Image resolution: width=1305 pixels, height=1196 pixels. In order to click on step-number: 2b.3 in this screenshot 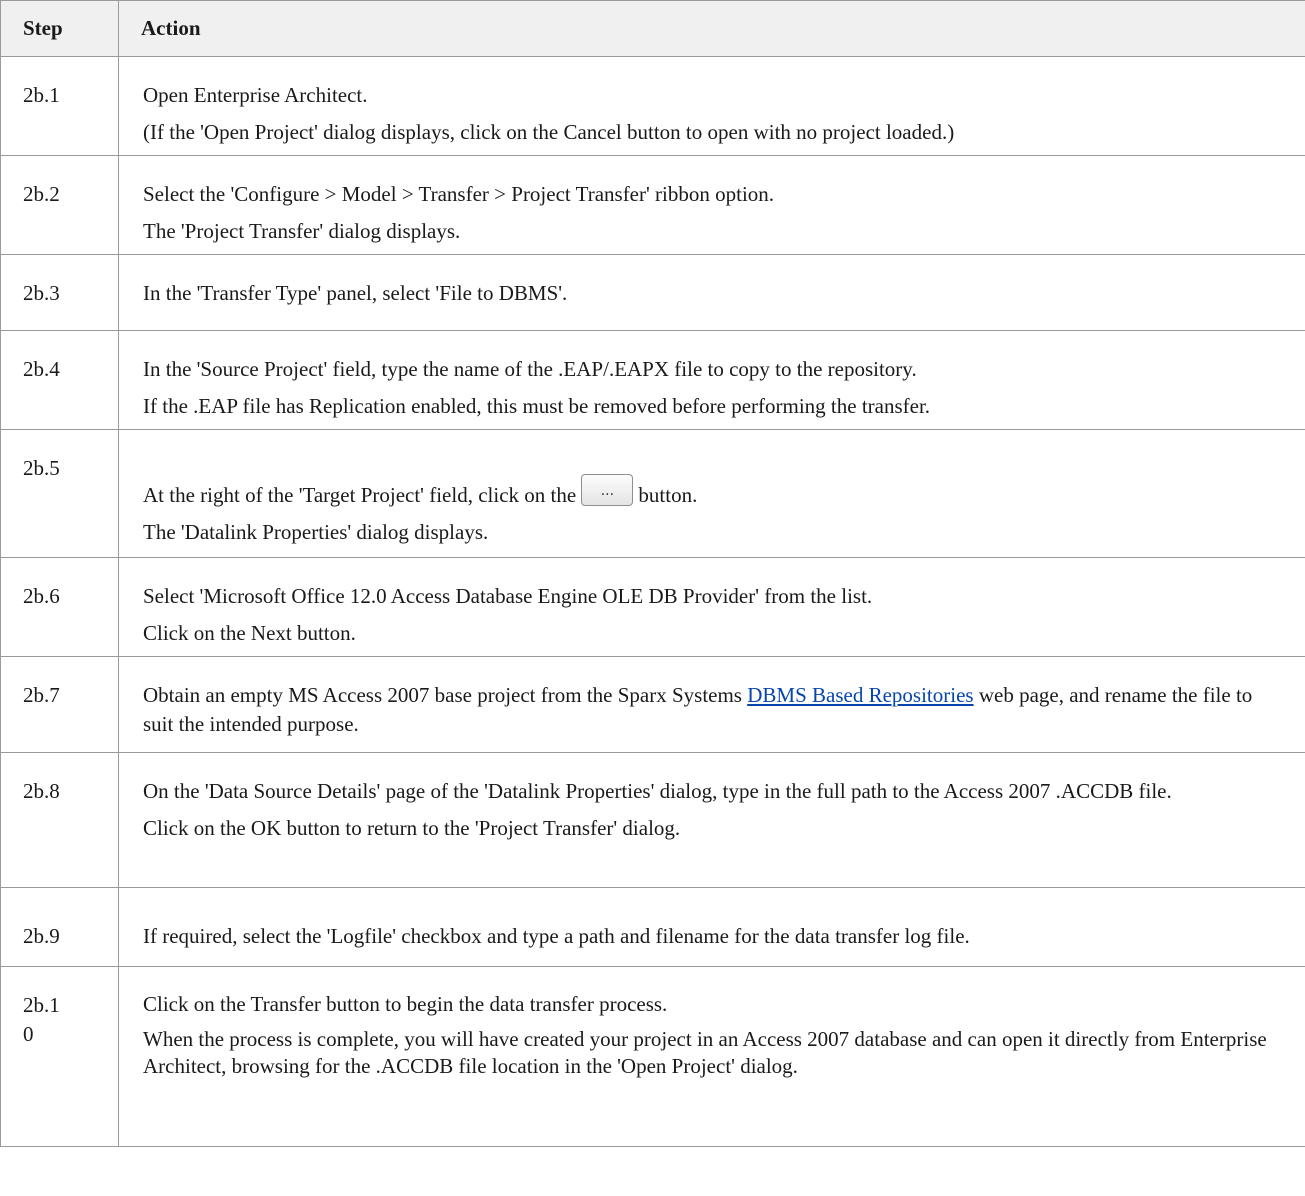, I will do `click(41, 293)`.